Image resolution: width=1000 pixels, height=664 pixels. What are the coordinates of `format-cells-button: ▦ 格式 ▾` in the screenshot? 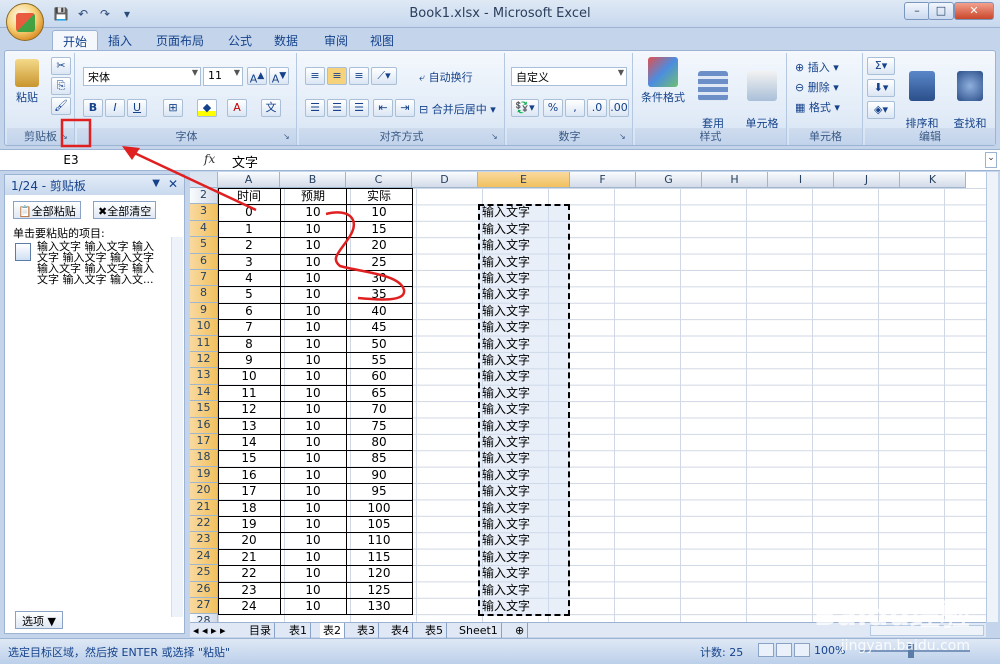 It's located at (817, 107).